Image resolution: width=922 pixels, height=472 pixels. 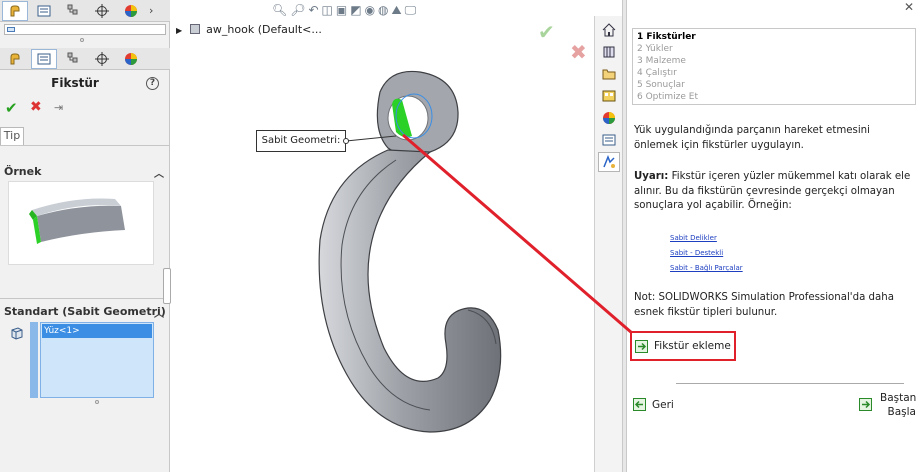 I want to click on design-library-tab, so click(x=609, y=52).